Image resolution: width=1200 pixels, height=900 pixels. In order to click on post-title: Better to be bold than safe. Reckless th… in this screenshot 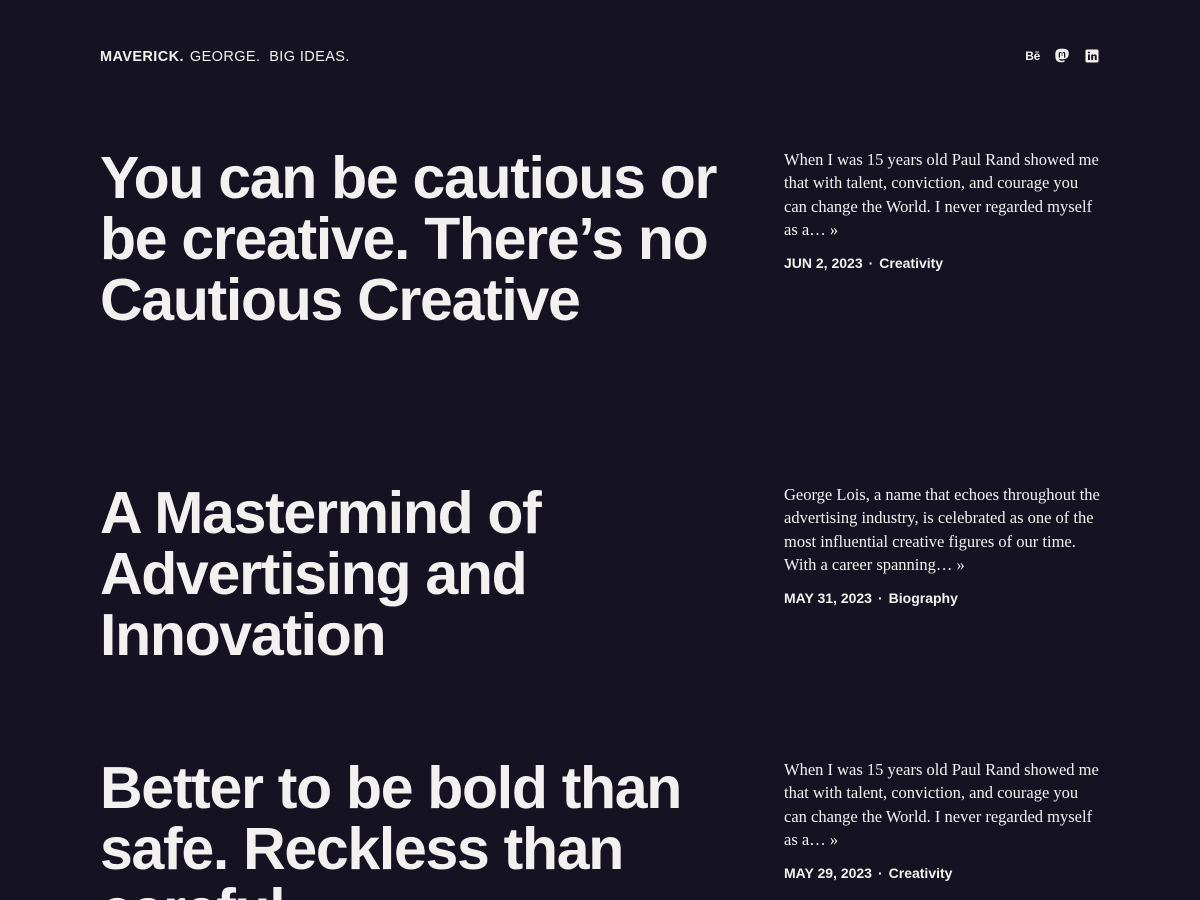, I will do `click(425, 829)`.